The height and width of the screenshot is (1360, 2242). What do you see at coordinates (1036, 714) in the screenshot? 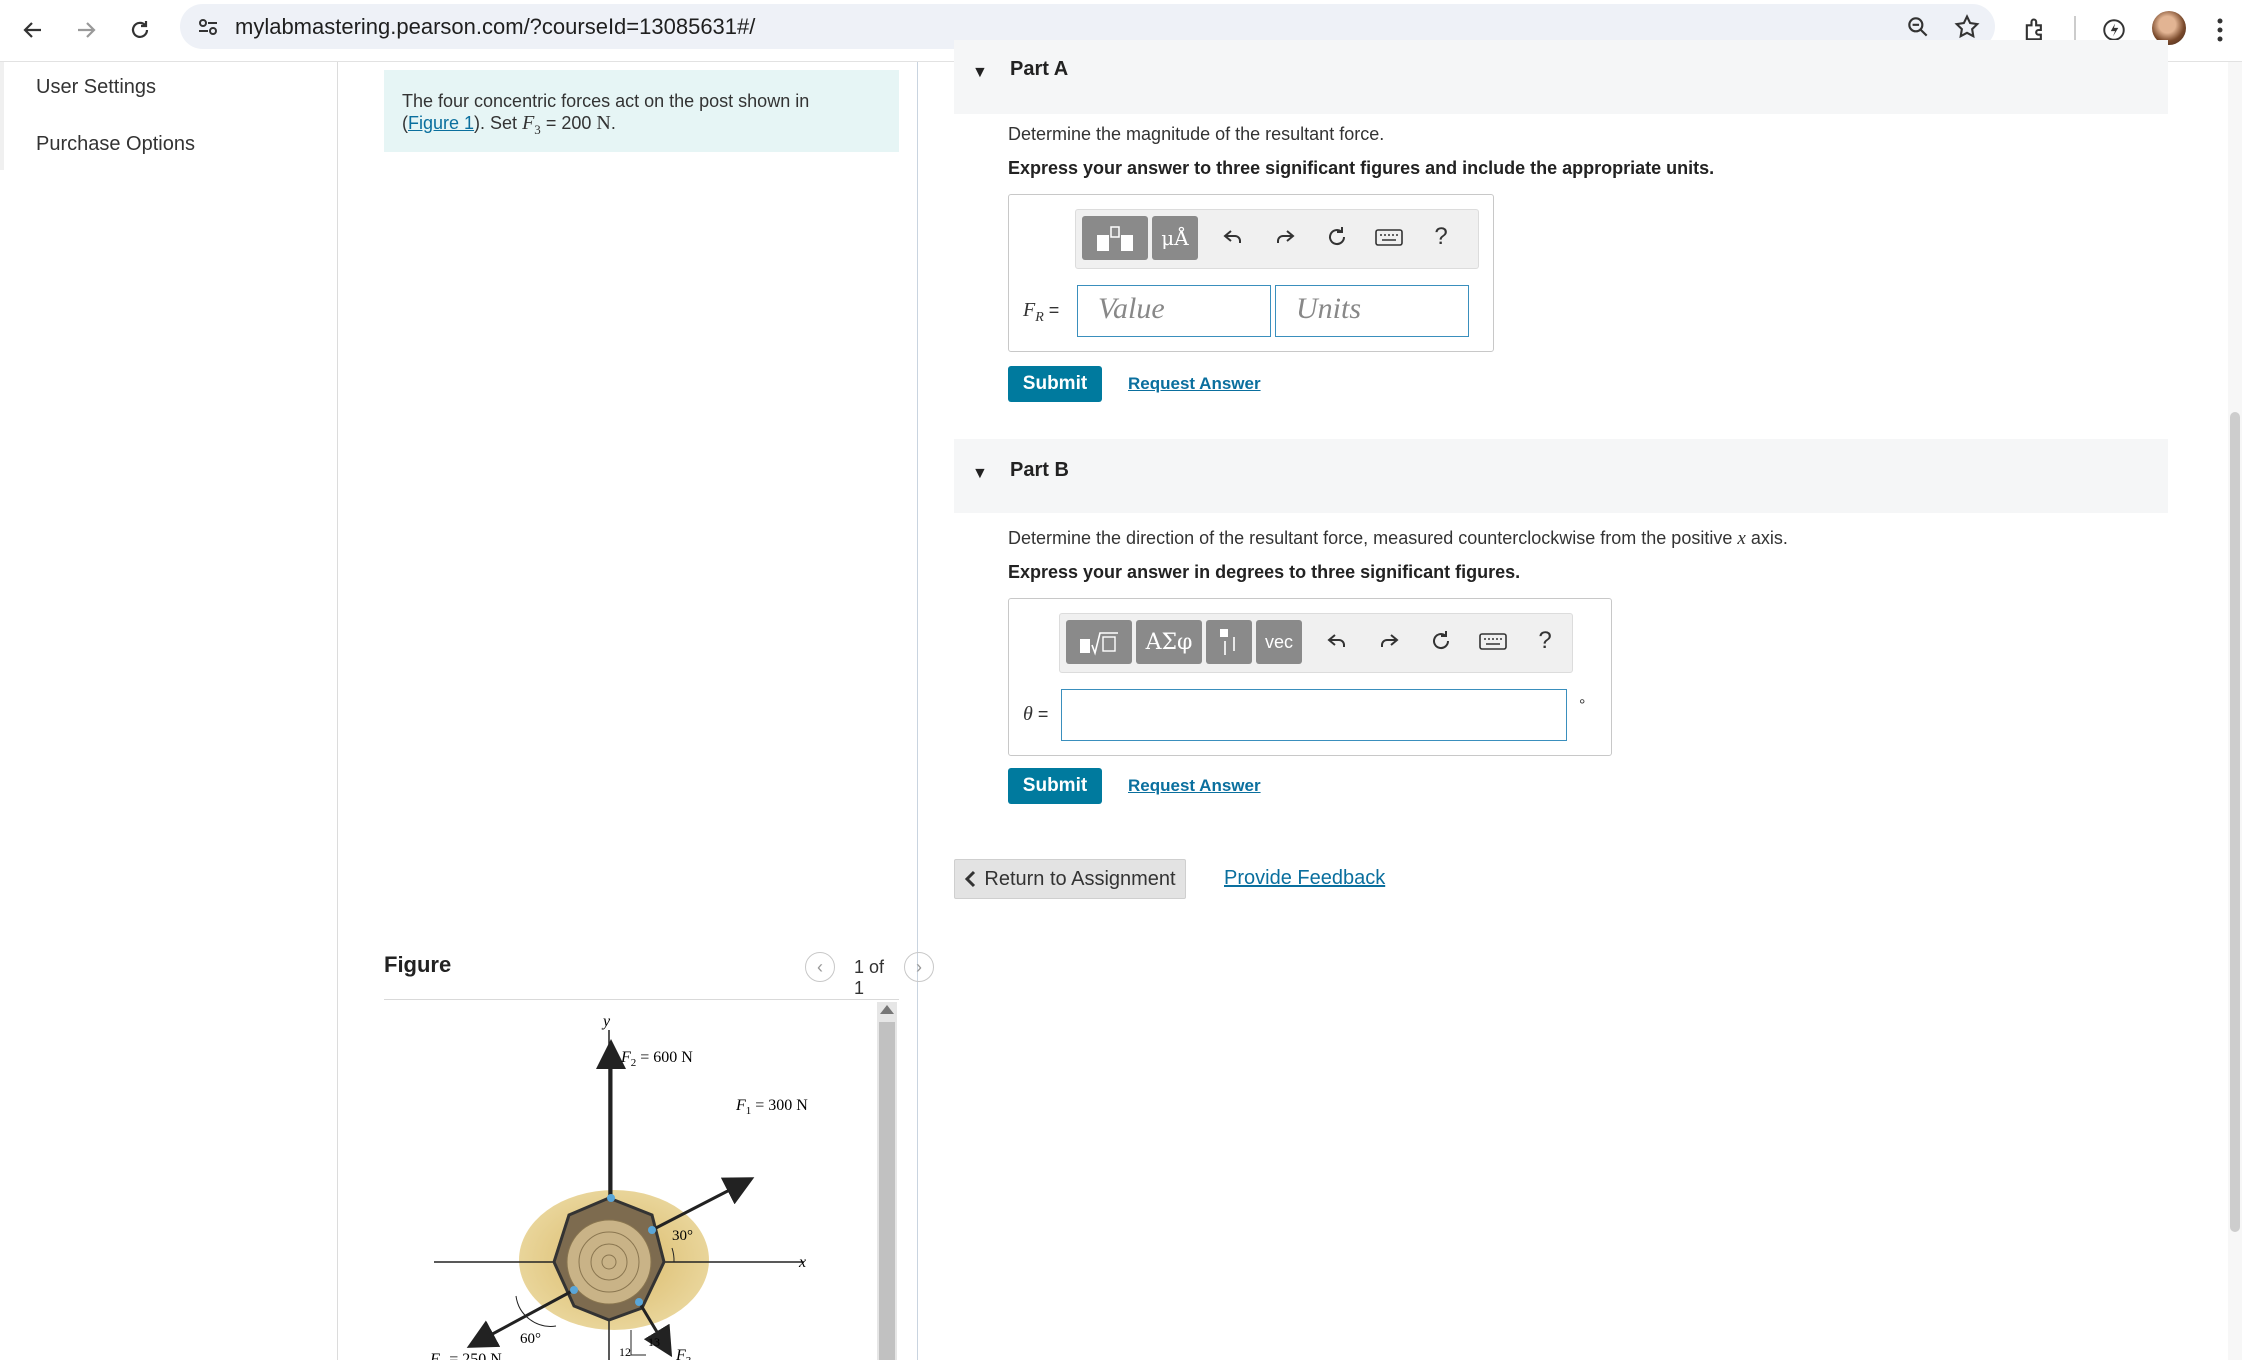
I see `theta-label: θ =` at bounding box center [1036, 714].